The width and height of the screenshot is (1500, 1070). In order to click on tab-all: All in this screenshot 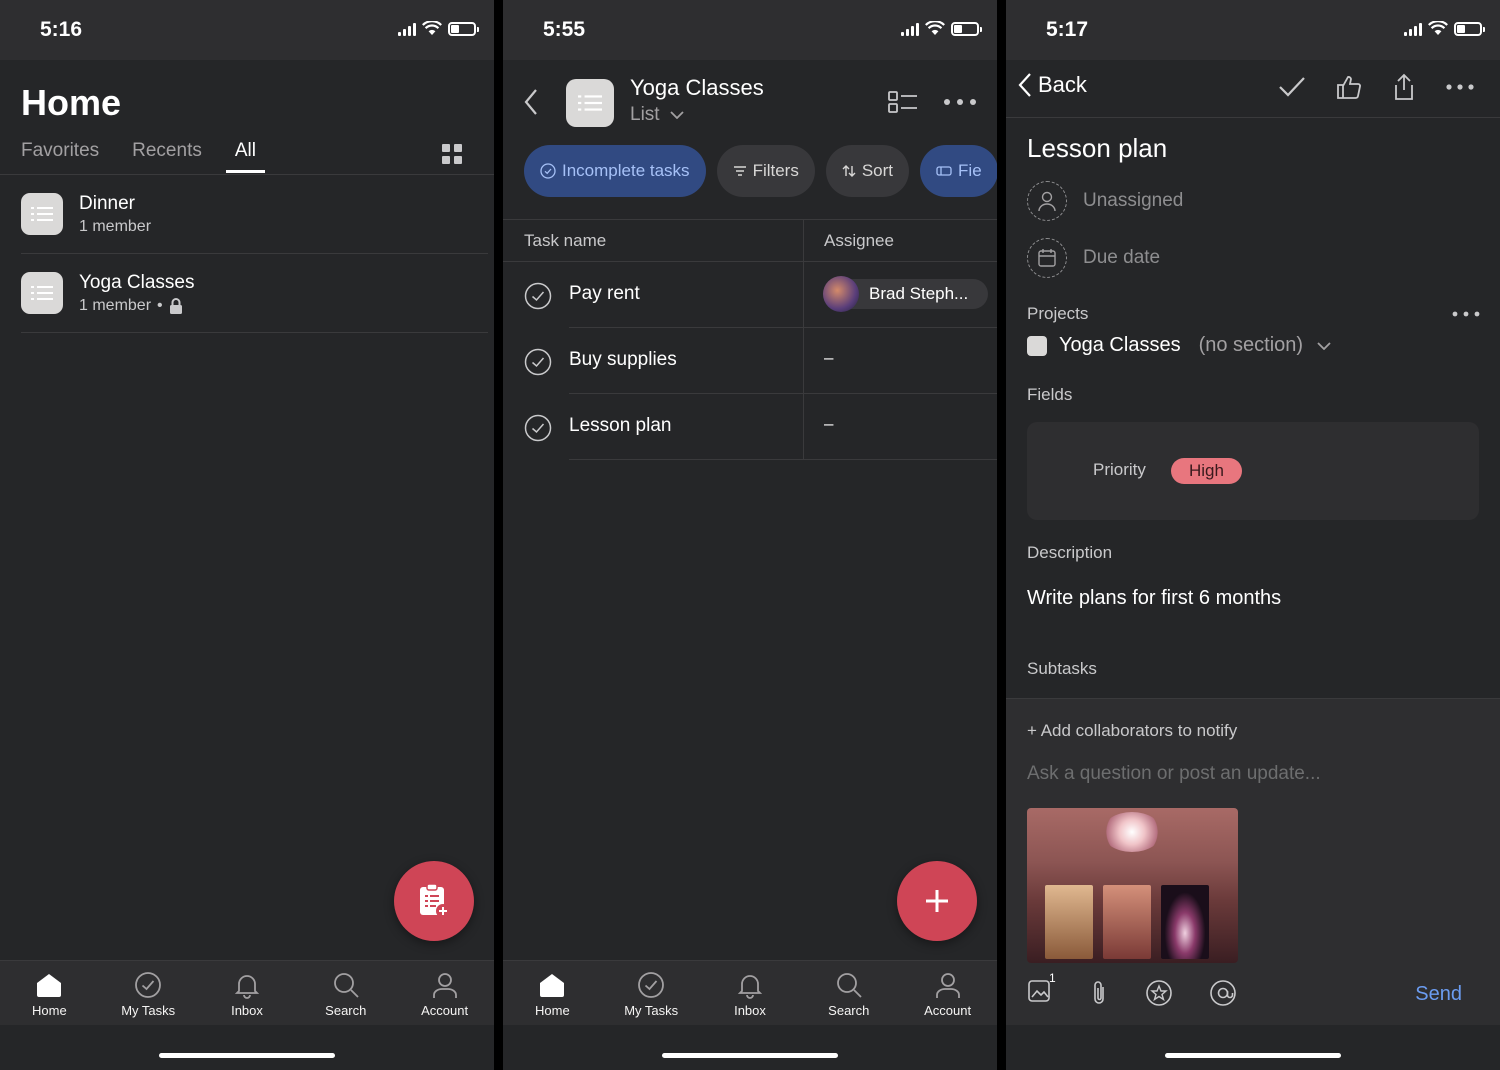, I will do `click(245, 156)`.